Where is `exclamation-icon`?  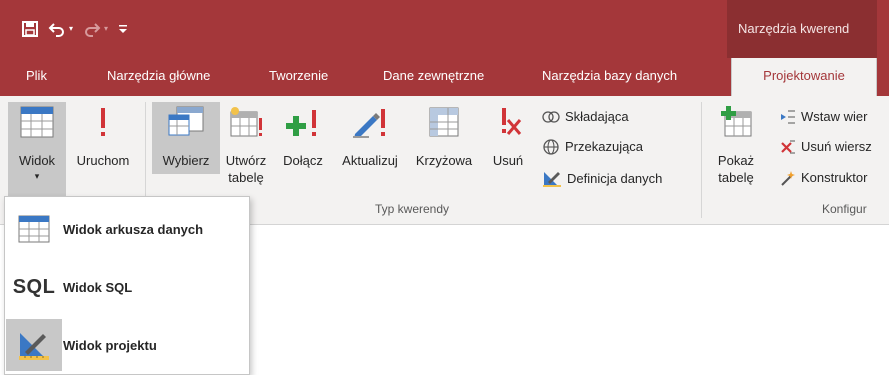 exclamation-icon is located at coordinates (103, 122).